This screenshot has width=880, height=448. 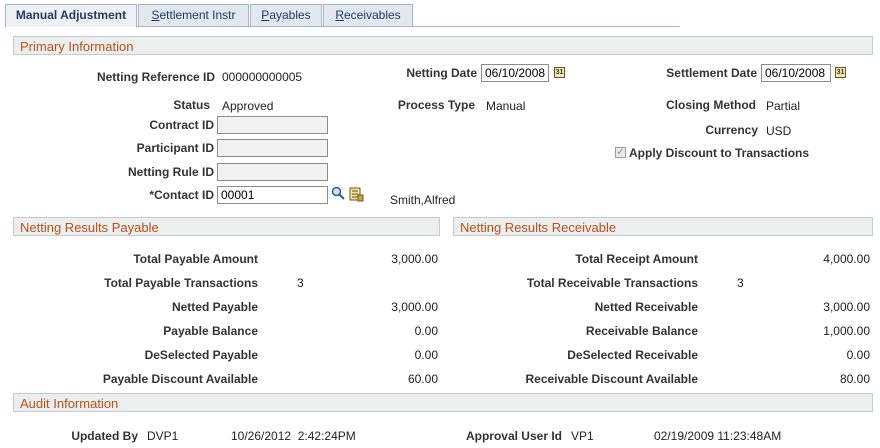 I want to click on netted-payable-label: Netted Payable, so click(x=214, y=307).